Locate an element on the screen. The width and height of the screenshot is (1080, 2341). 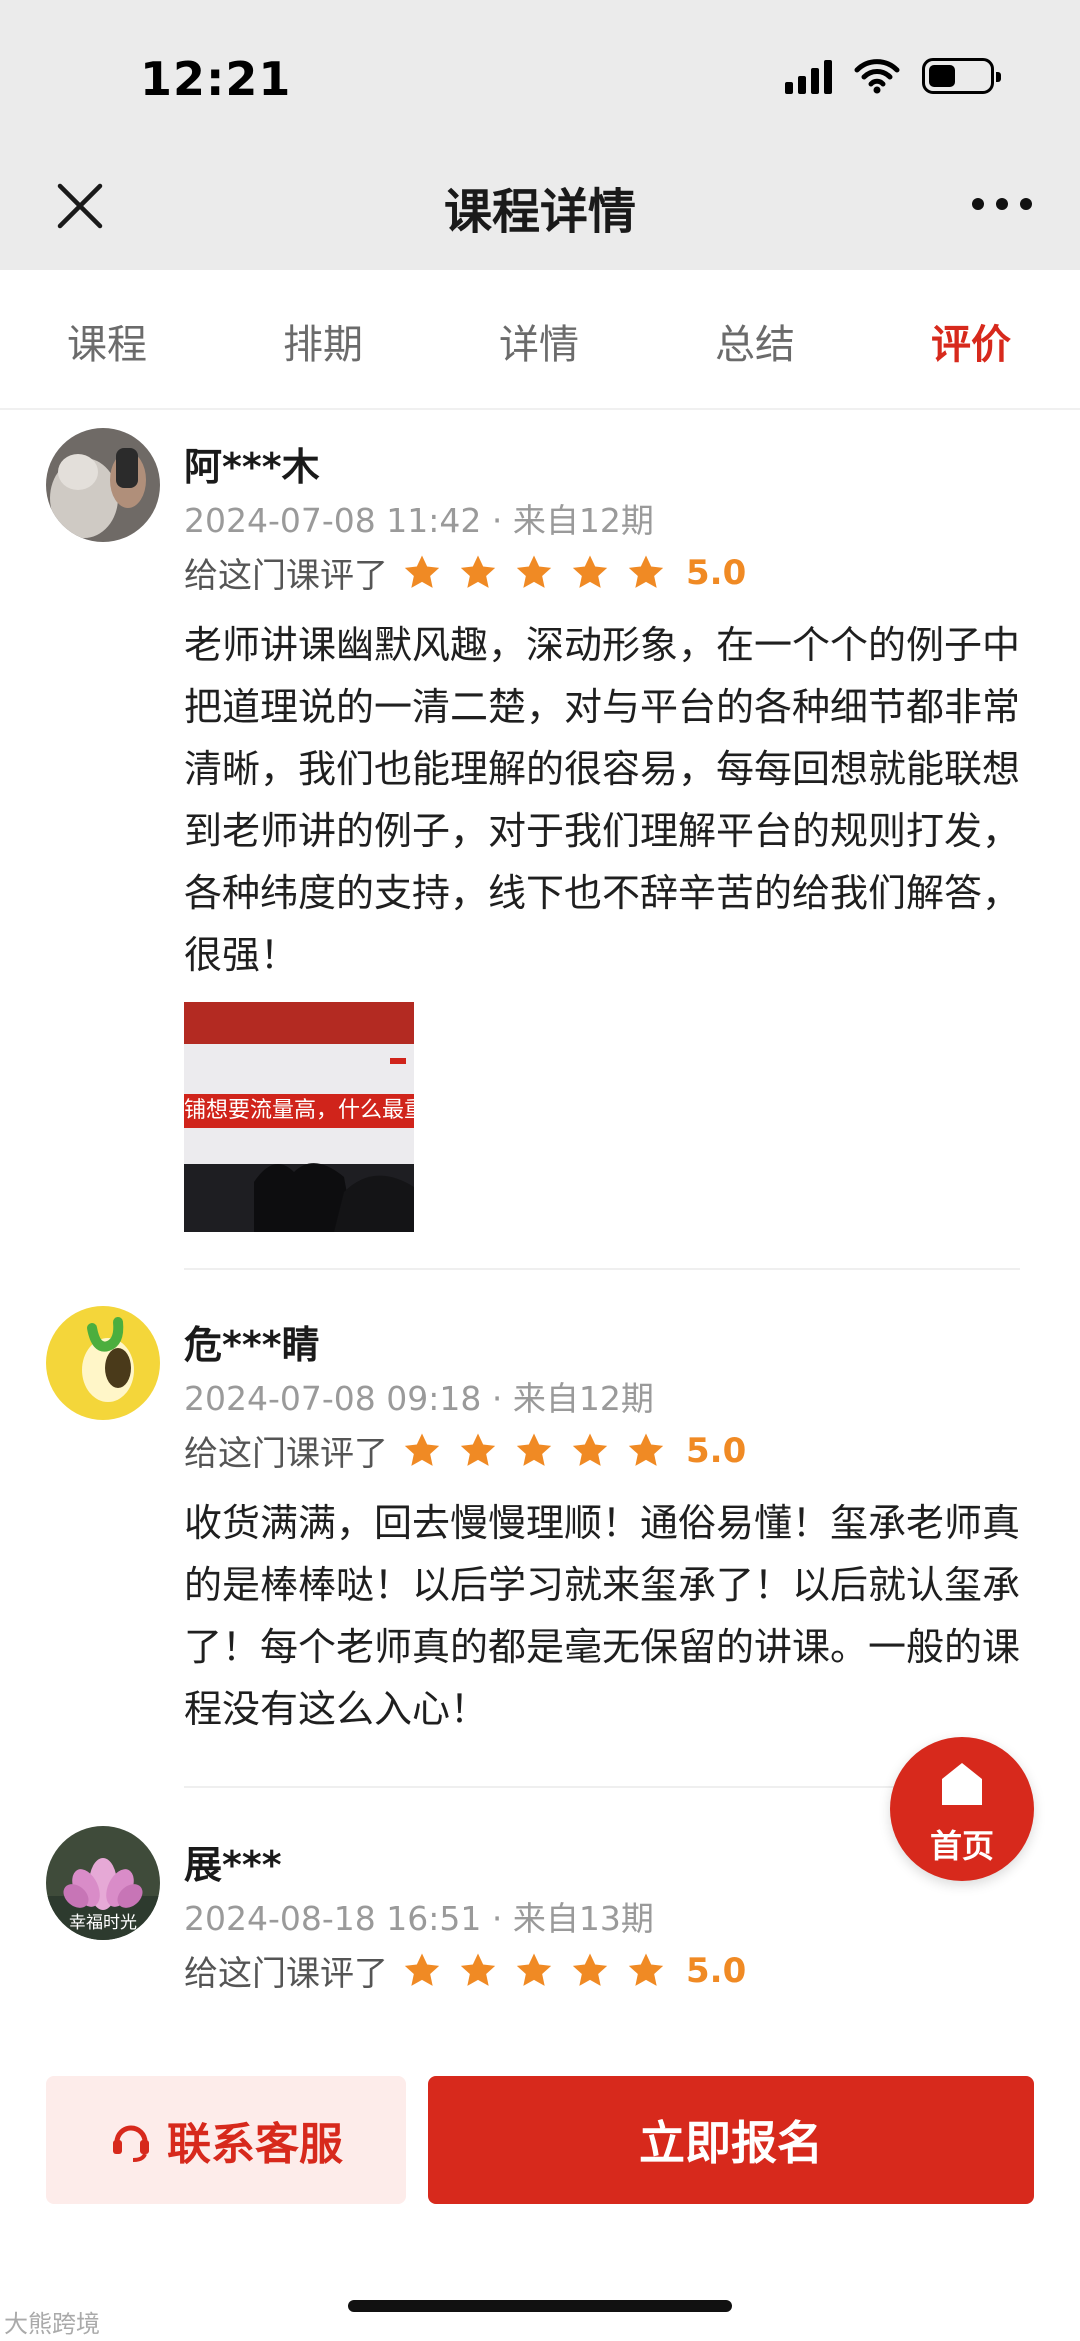
tab-bar: 课程 排期 详情 总结 评价 is located at coordinates (540, 340).